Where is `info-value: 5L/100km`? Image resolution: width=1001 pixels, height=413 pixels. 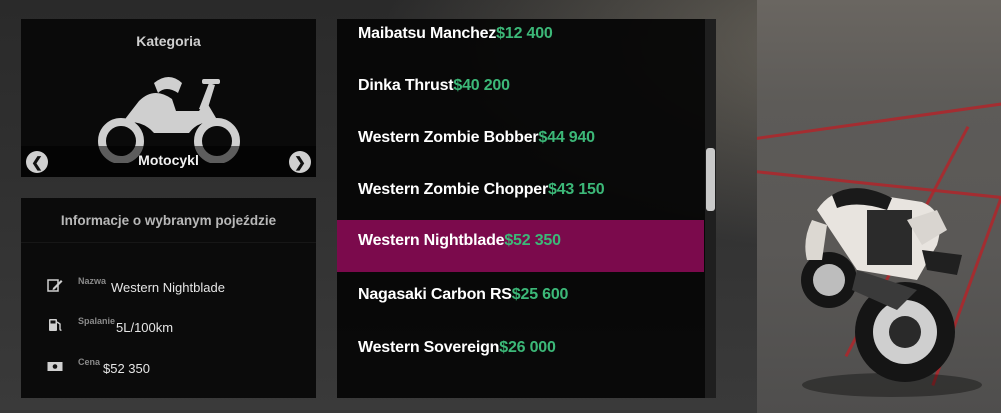 info-value: 5L/100km is located at coordinates (145, 327).